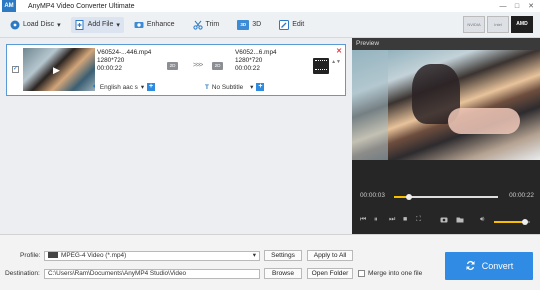  I want to click on minimize-button: —, so click(503, 6).